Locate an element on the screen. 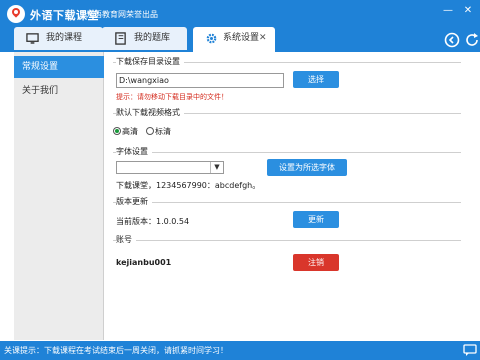  radio-hd: 高清 is located at coordinates (125, 131).